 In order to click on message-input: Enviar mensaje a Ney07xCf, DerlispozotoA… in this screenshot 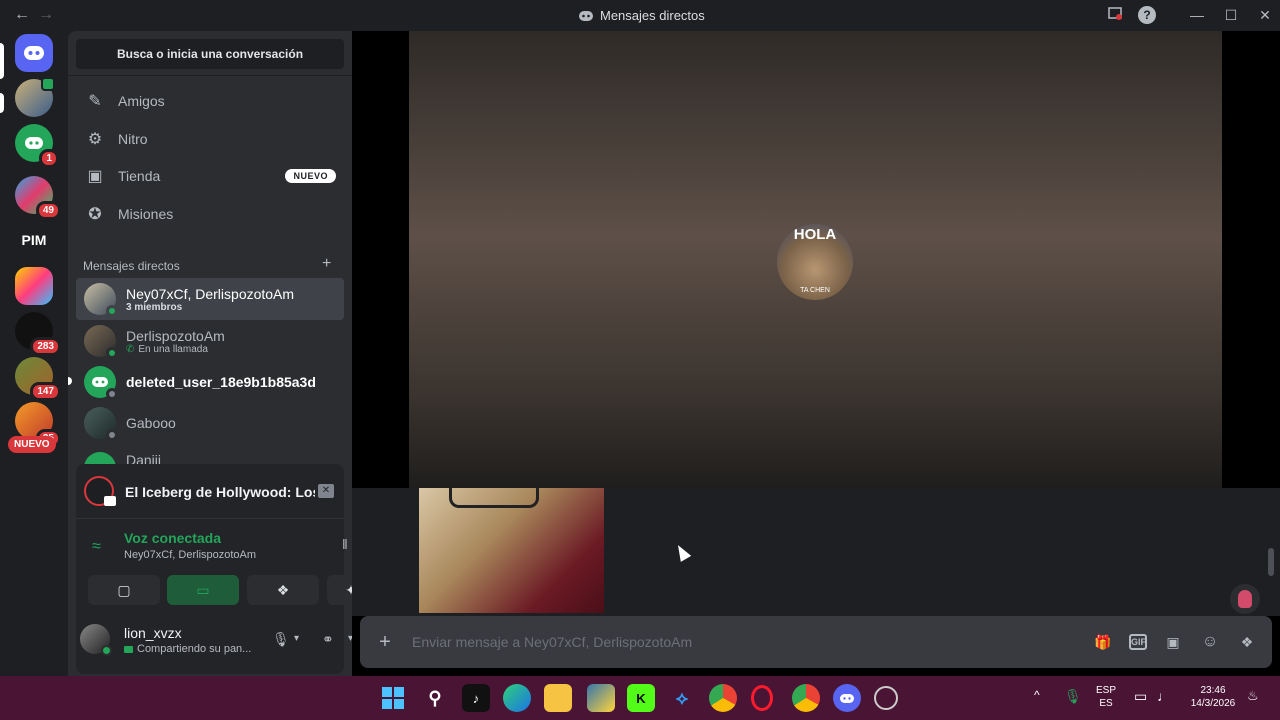, I will do `click(752, 642)`.